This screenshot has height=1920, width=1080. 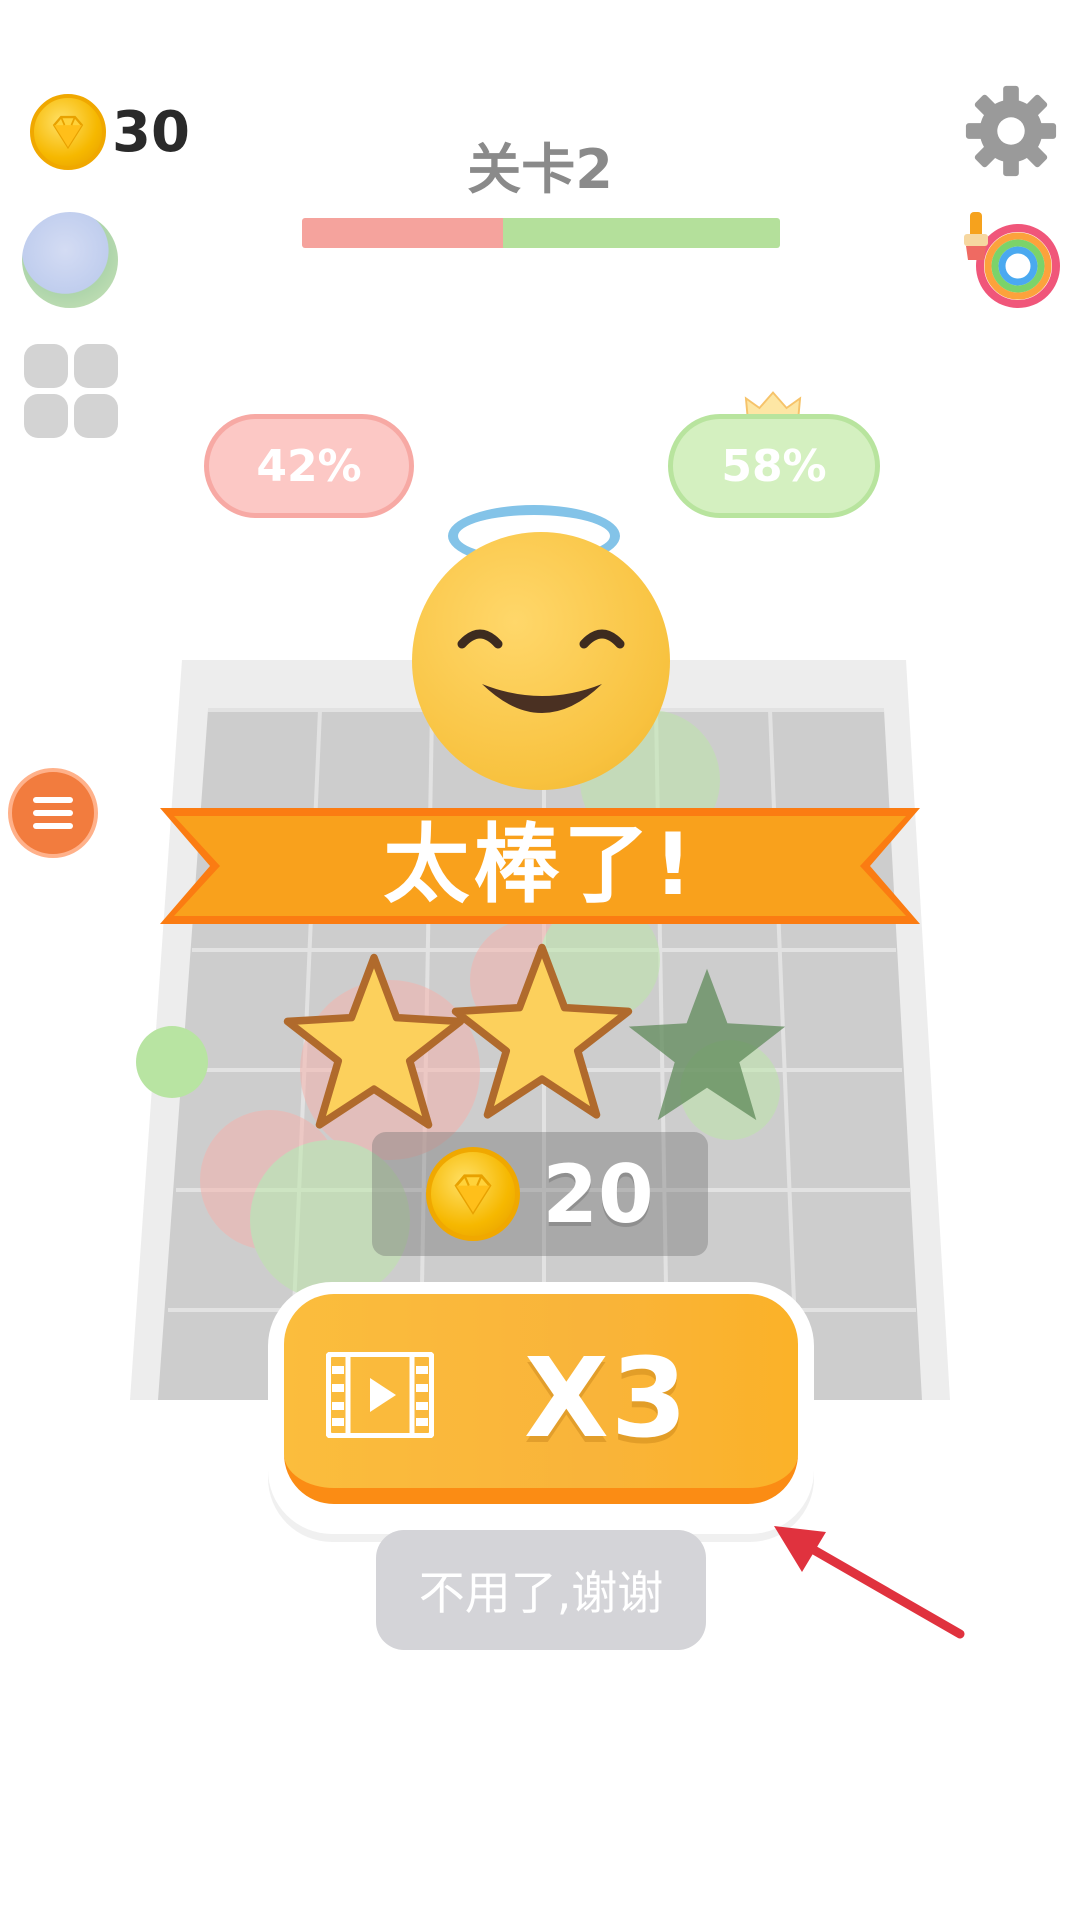 I want to click on menu-button, so click(x=53, y=813).